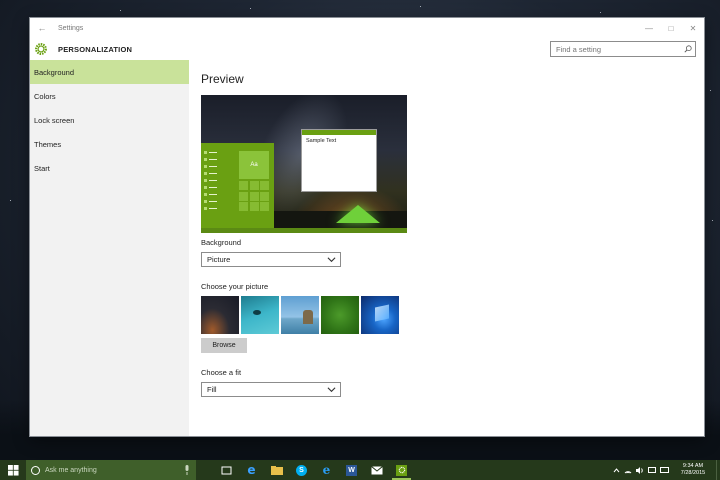 The height and width of the screenshot is (480, 720). I want to click on window-title: Settings, so click(71, 28).